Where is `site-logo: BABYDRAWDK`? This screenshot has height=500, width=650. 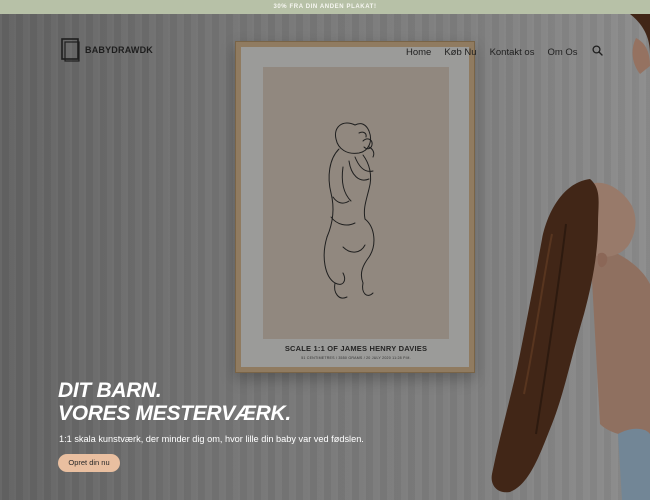
site-logo: BABYDRAWDK is located at coordinates (107, 50).